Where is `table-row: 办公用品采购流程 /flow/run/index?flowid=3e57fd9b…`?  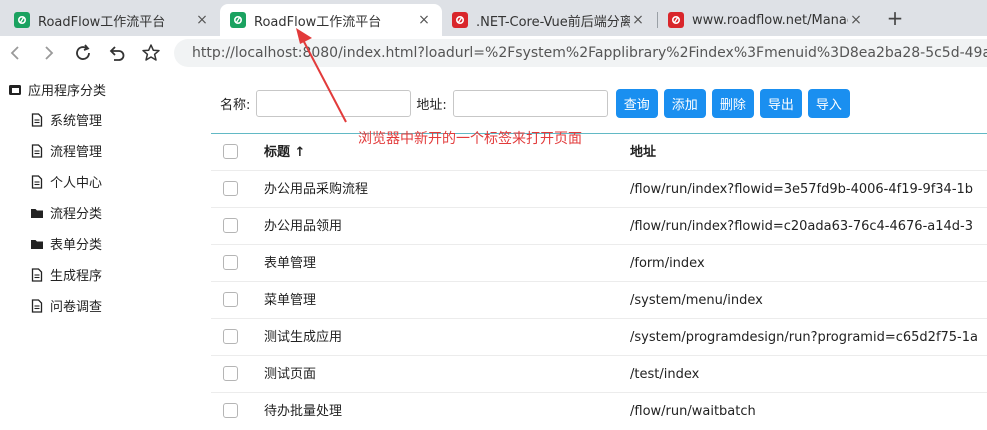 table-row: 办公用品采购流程 /flow/run/index?flowid=3e57fd9b… is located at coordinates (599, 189).